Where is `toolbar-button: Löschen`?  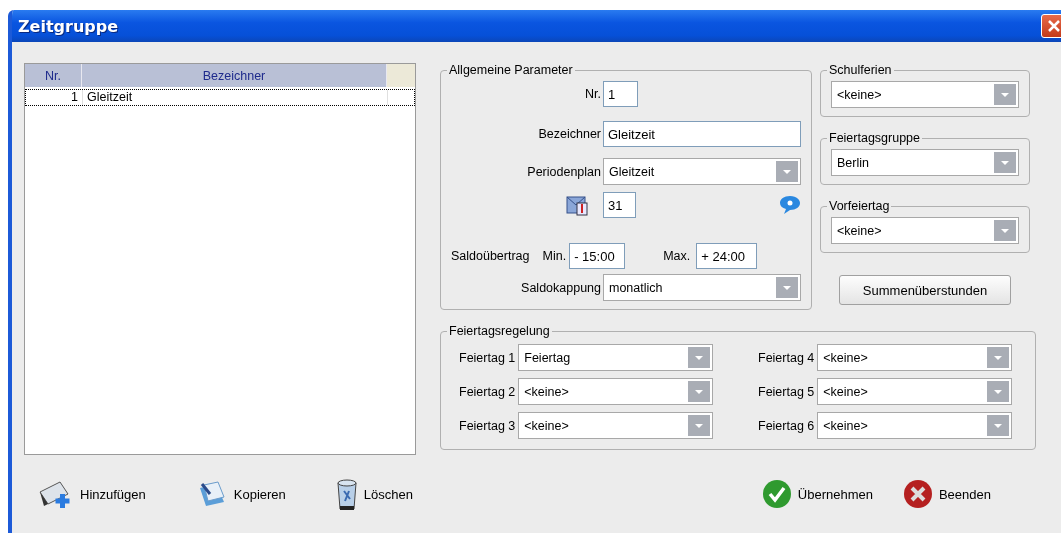 toolbar-button: Löschen is located at coordinates (374, 494).